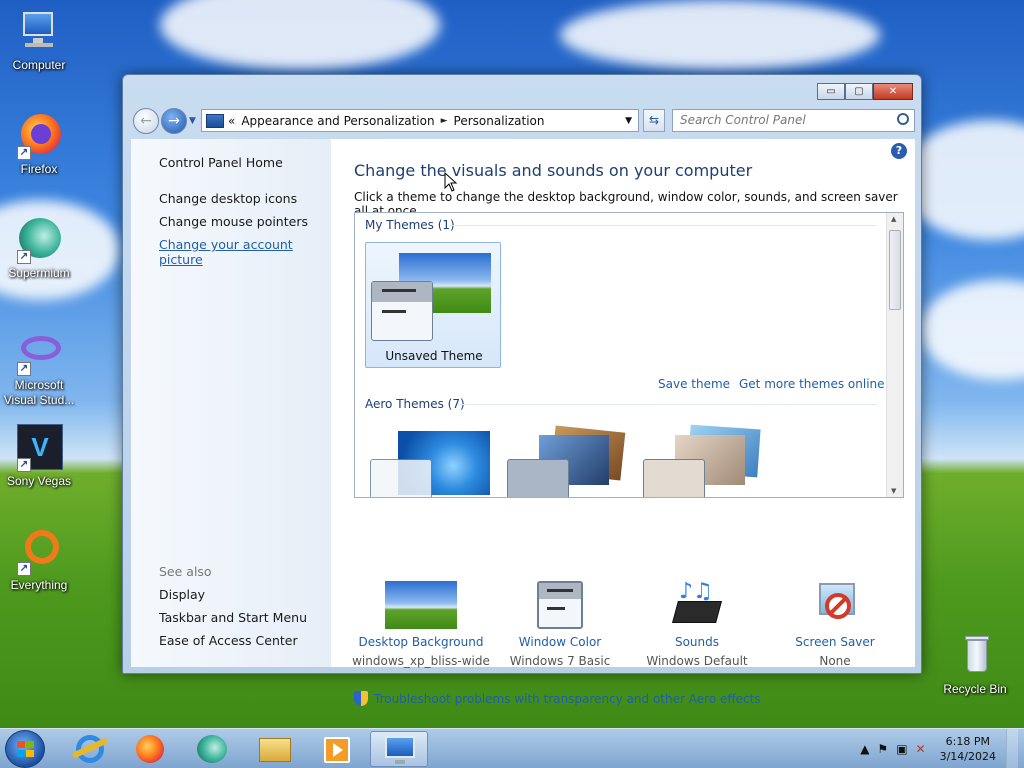 The image size is (1024, 768). I want to click on desktop-icon-recycle-bin: Recycle Bin, so click(975, 664).